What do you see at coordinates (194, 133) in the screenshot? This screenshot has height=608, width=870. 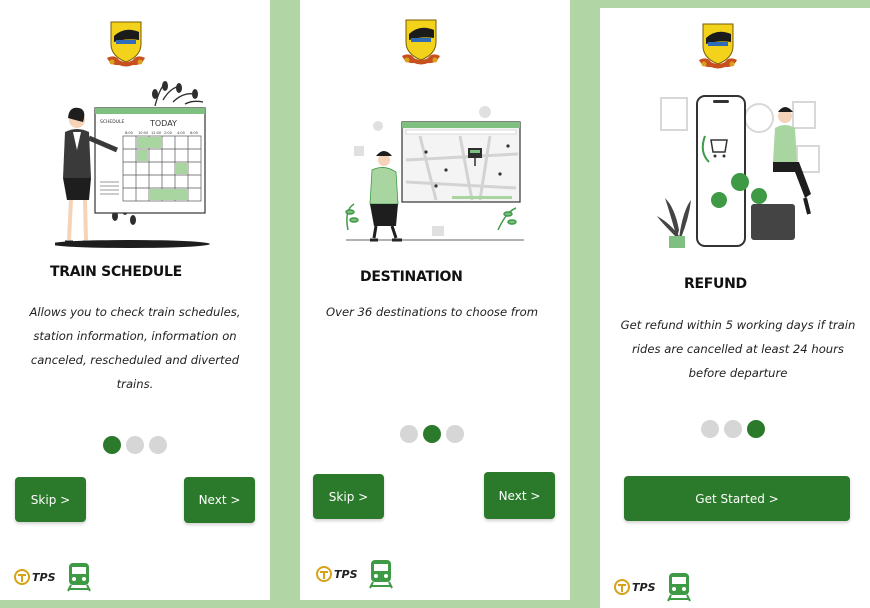 I see `svg-text: 6:00` at bounding box center [194, 133].